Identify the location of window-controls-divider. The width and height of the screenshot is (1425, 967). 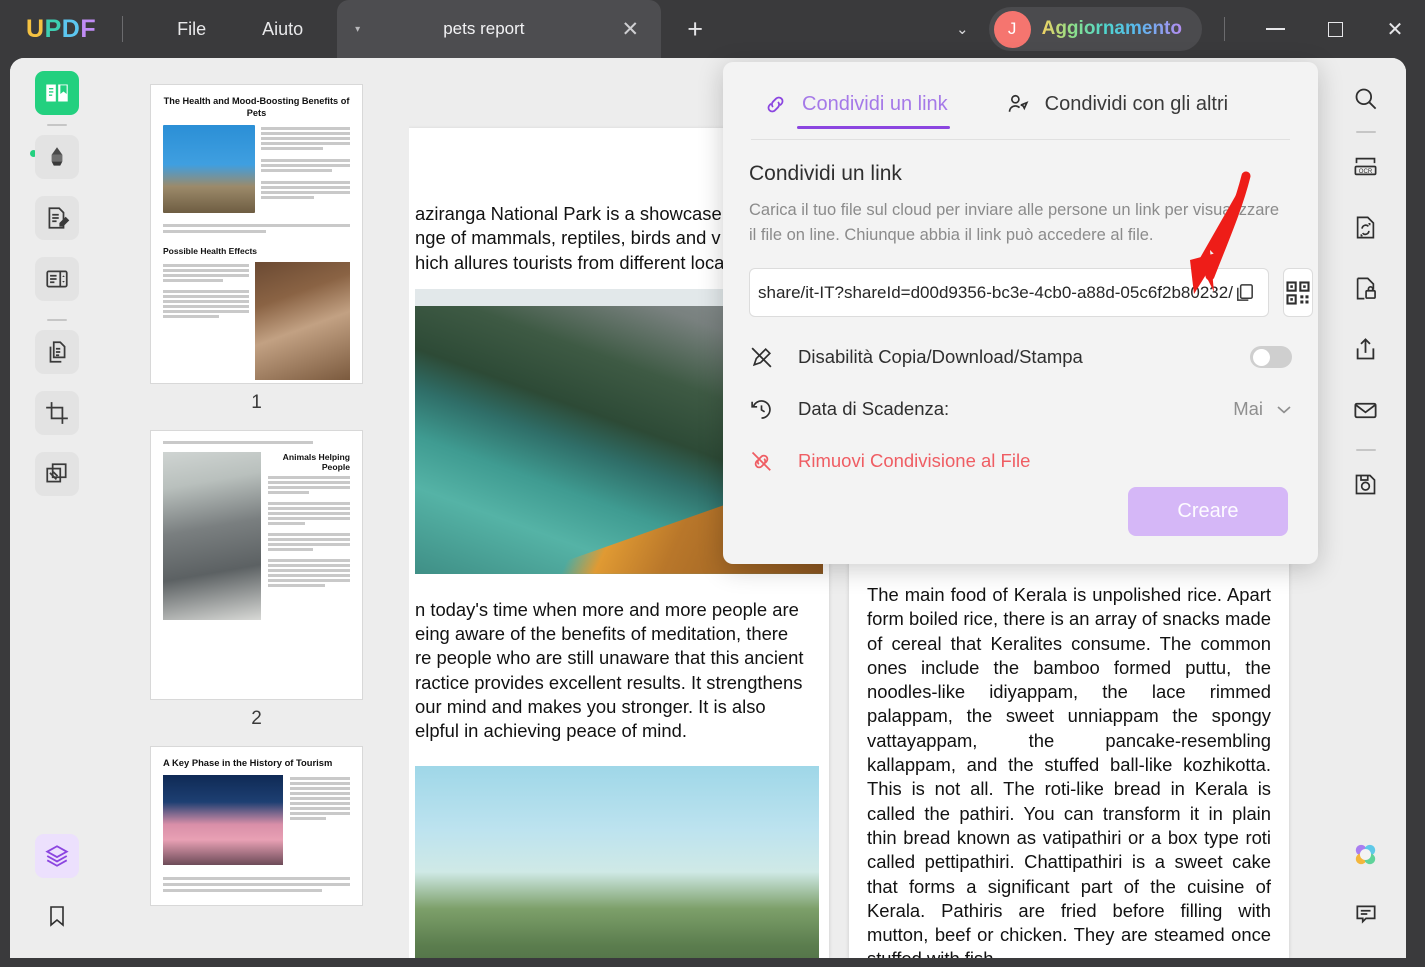
(1224, 29).